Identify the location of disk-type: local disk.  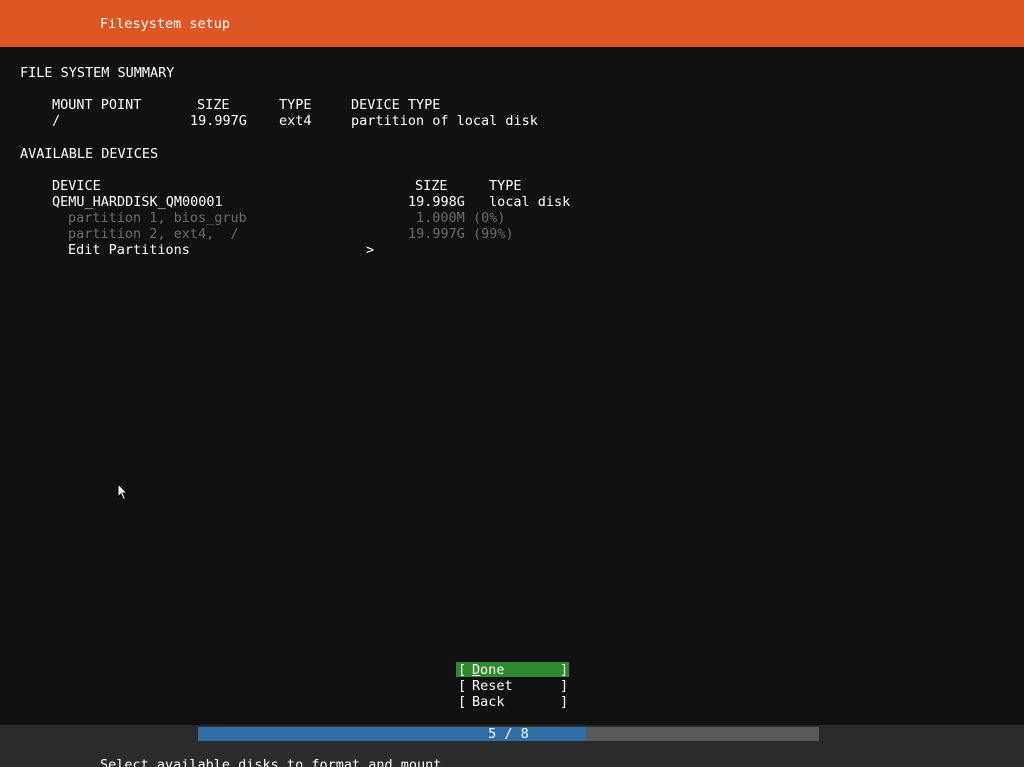
(530, 202).